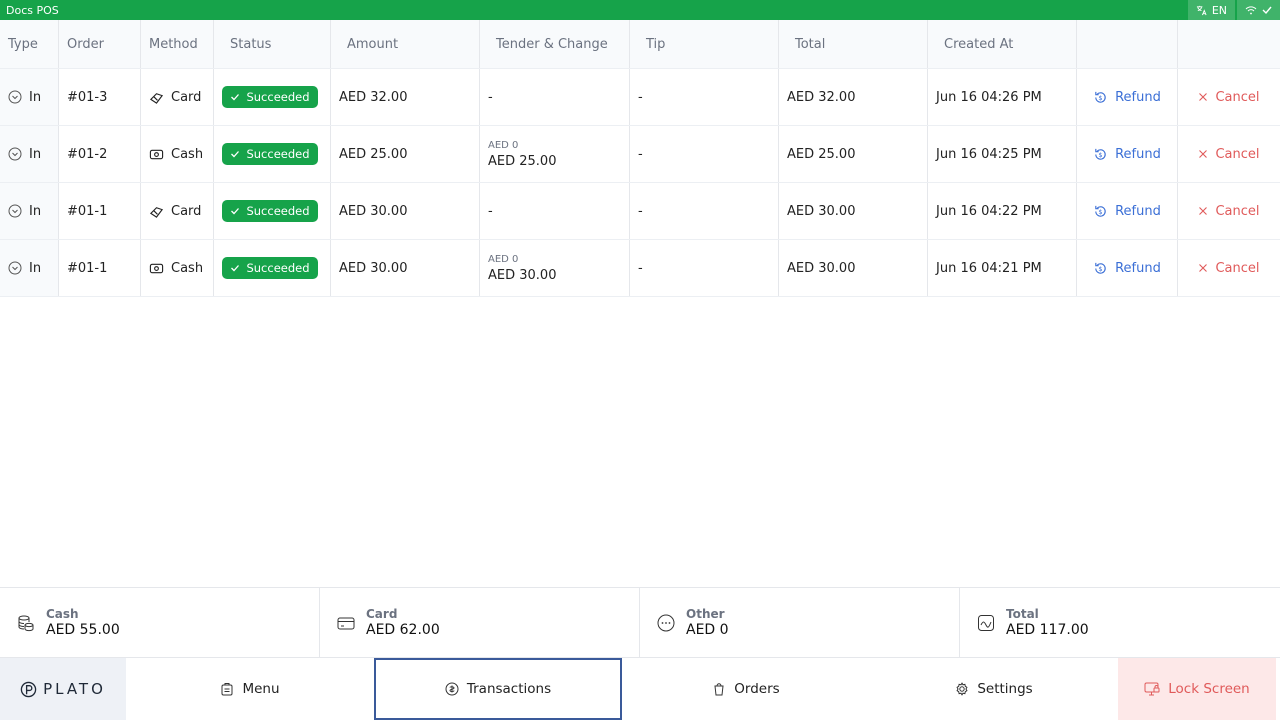  I want to click on logo-text: PLATO, so click(74, 689).